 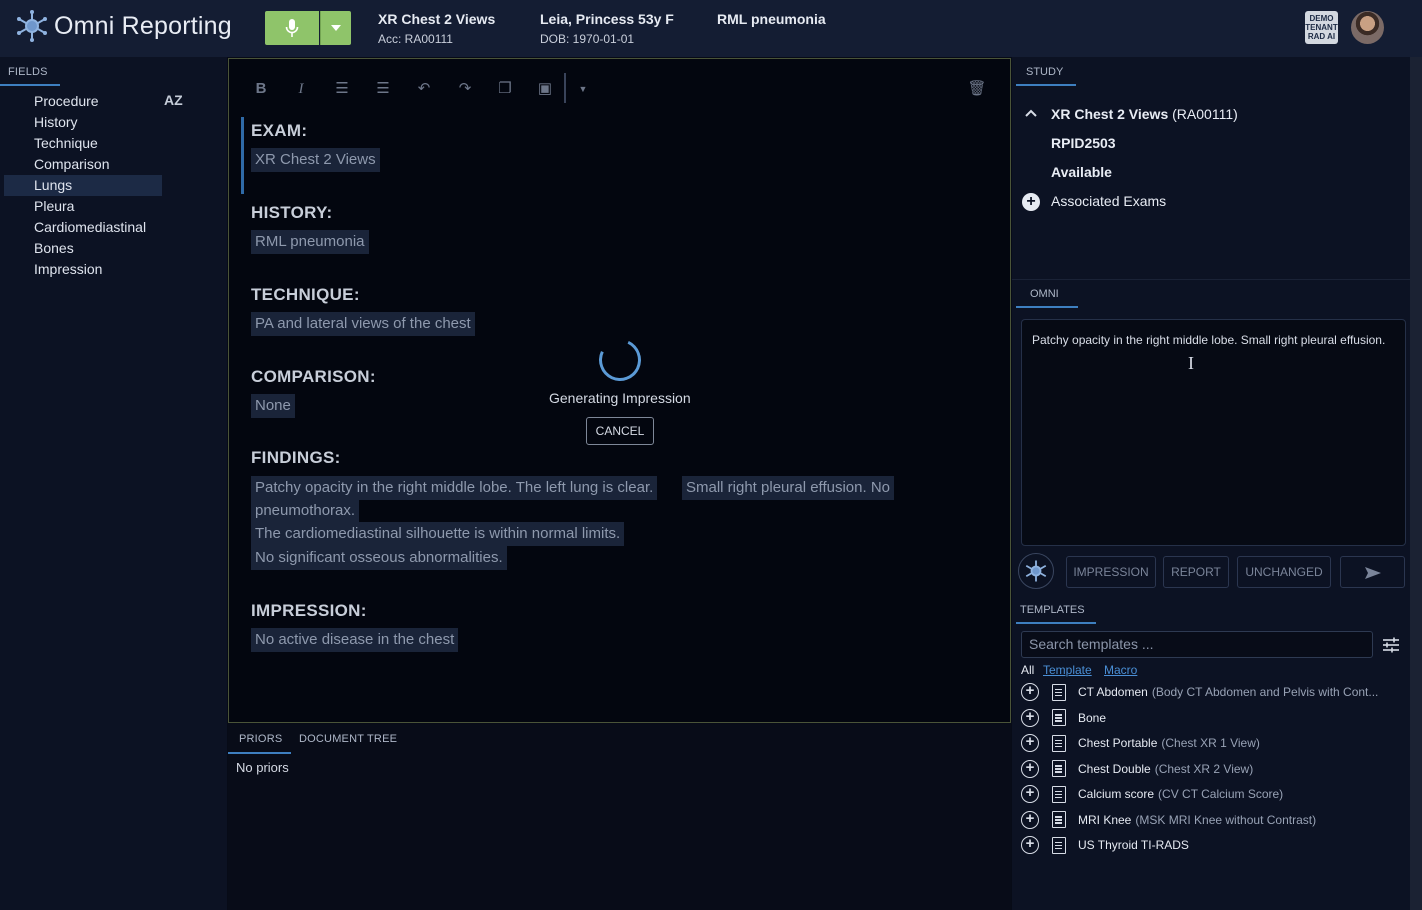 What do you see at coordinates (28, 72) in the screenshot?
I see `tab-fields: FIELDS` at bounding box center [28, 72].